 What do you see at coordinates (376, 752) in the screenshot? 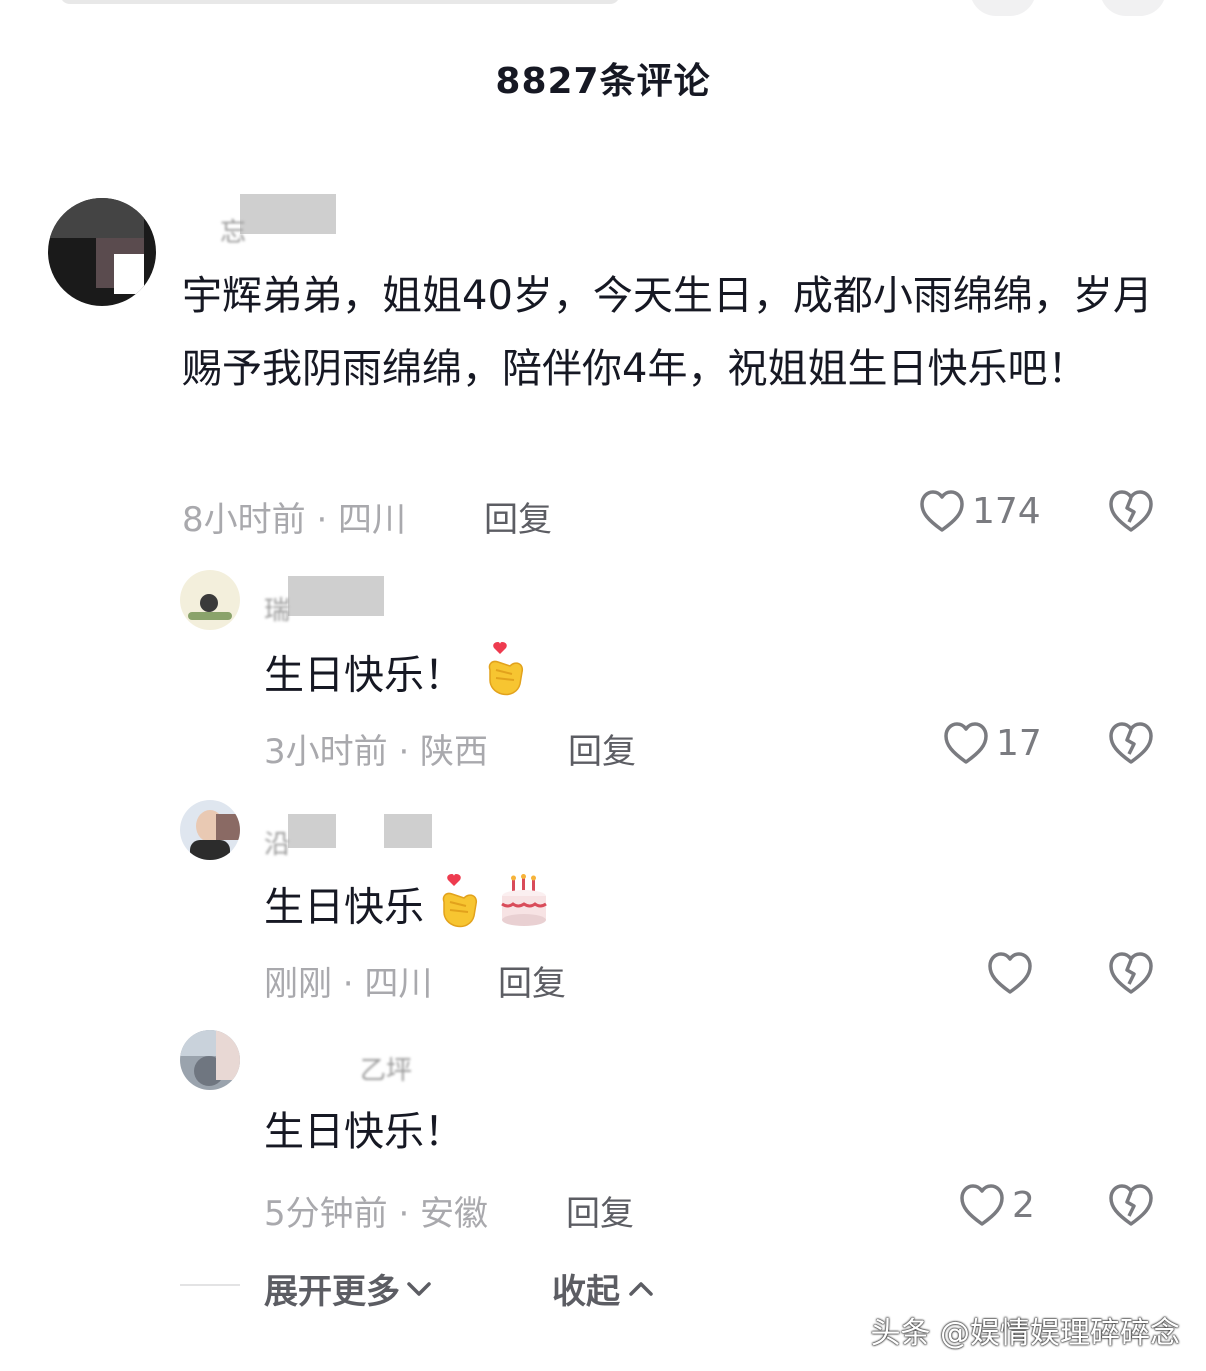
I see `reply-meta: 3小时前 · 陕西` at bounding box center [376, 752].